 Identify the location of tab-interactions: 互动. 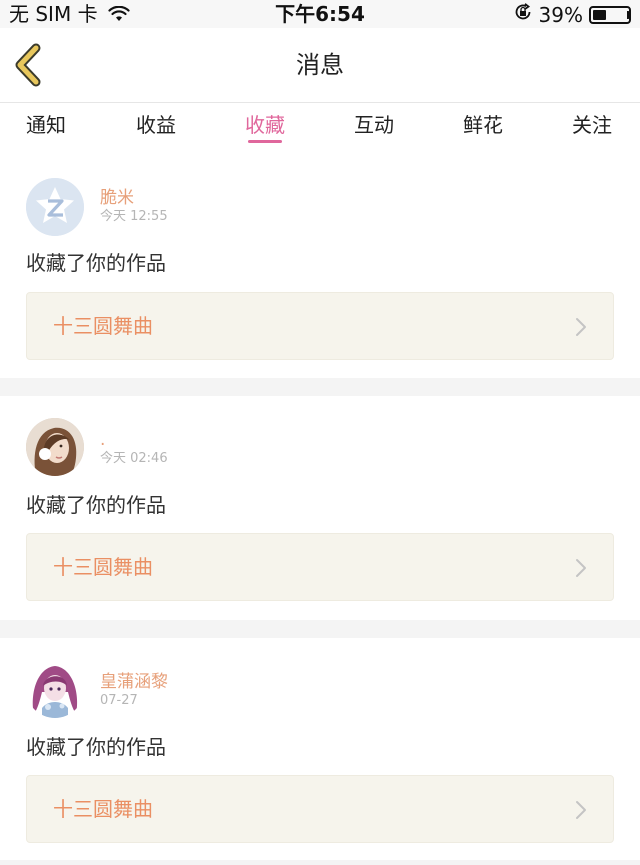
(374, 125).